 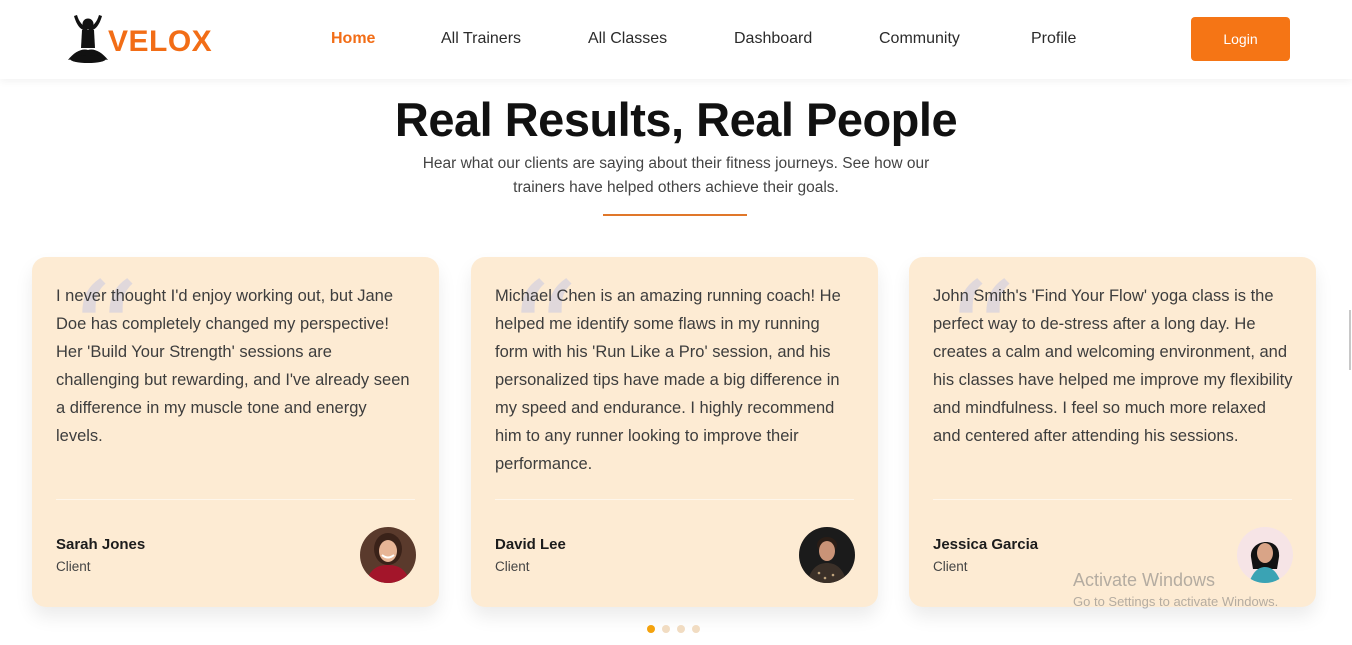 What do you see at coordinates (1144, 580) in the screenshot?
I see `watermark-title: Activate Windows` at bounding box center [1144, 580].